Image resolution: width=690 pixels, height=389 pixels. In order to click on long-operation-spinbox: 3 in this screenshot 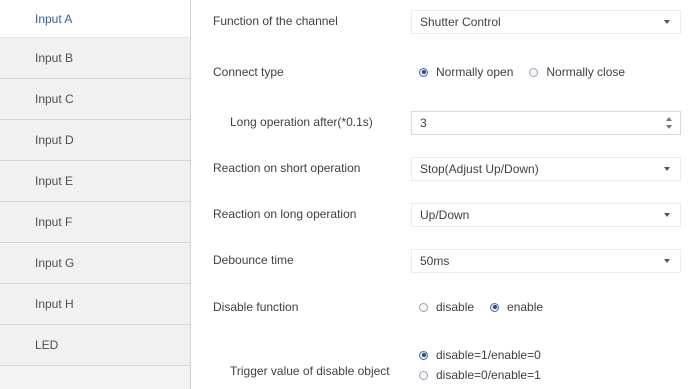, I will do `click(546, 123)`.